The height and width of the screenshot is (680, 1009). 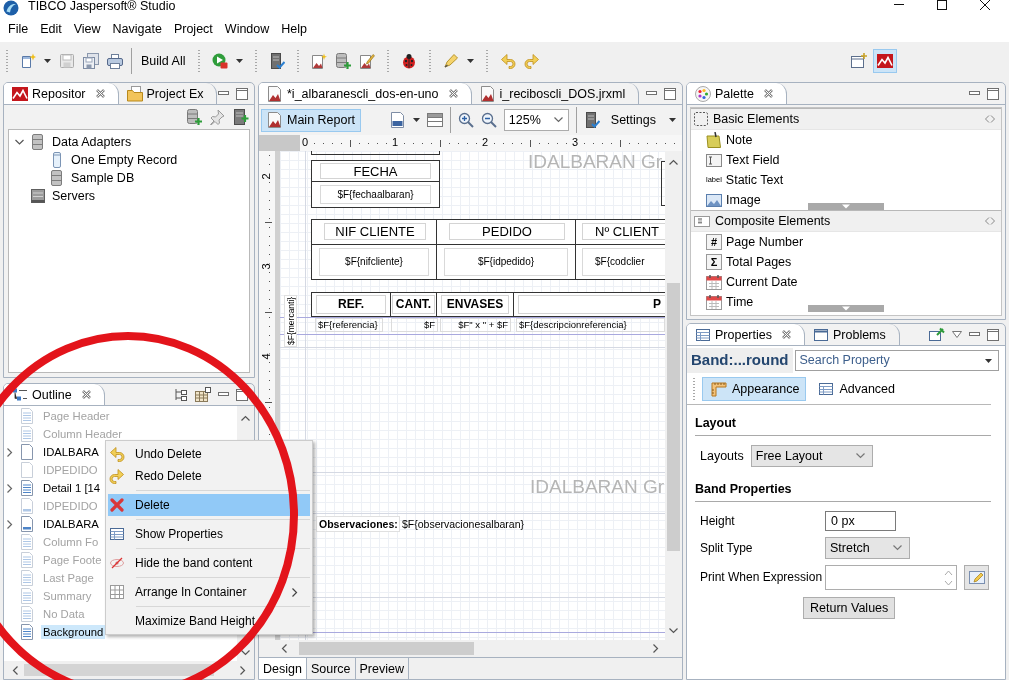 I want to click on play-icon, so click(x=220, y=61).